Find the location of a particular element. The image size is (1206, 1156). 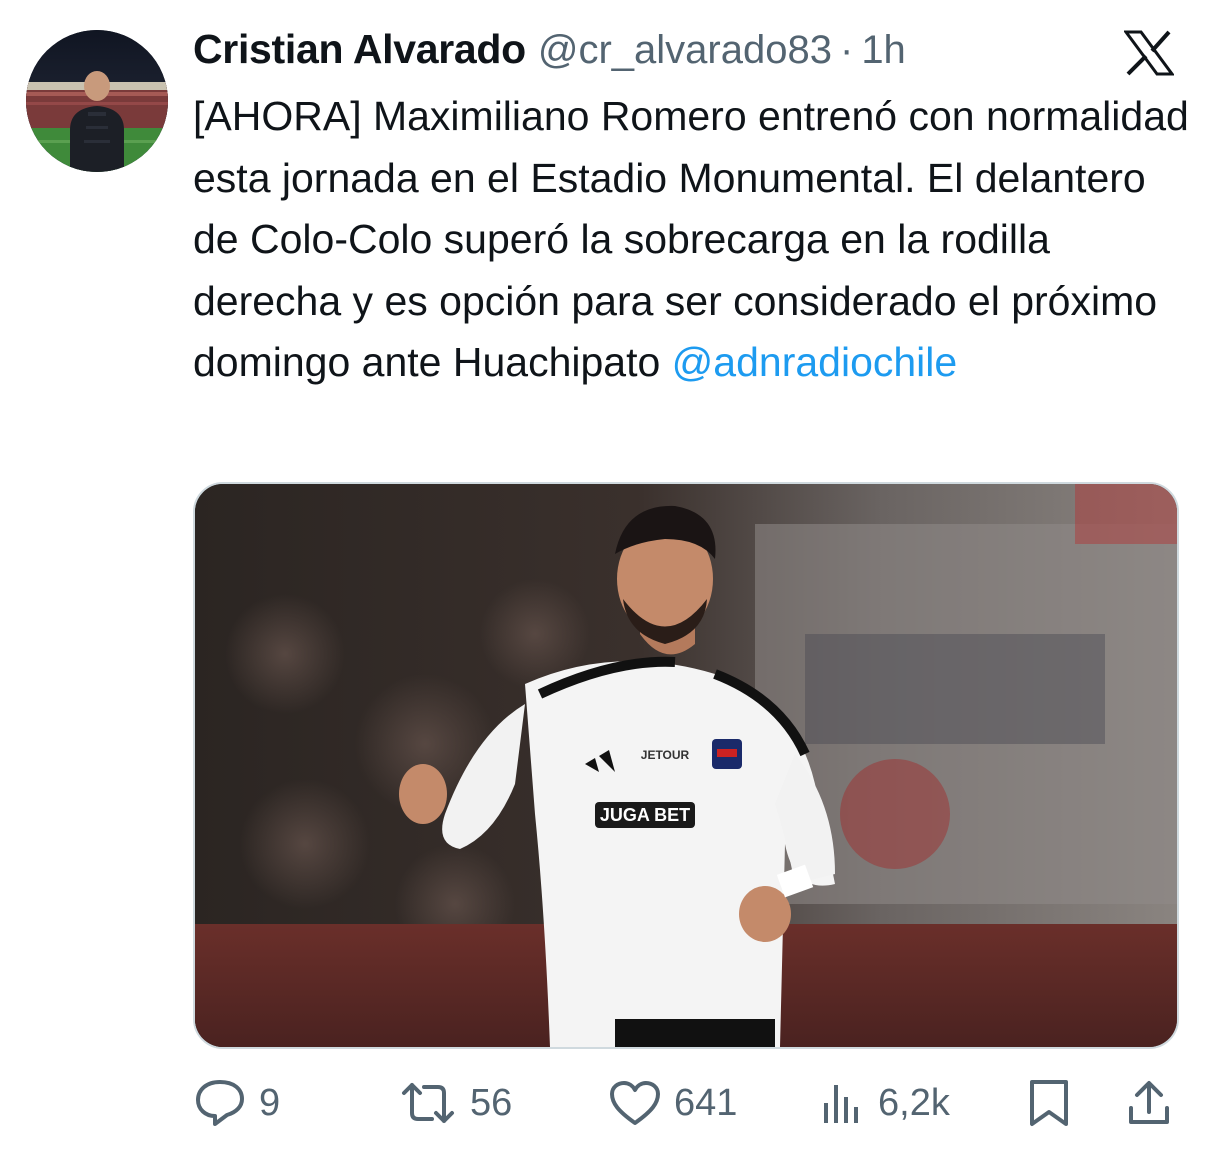

reply-count: 9 is located at coordinates (270, 1102).